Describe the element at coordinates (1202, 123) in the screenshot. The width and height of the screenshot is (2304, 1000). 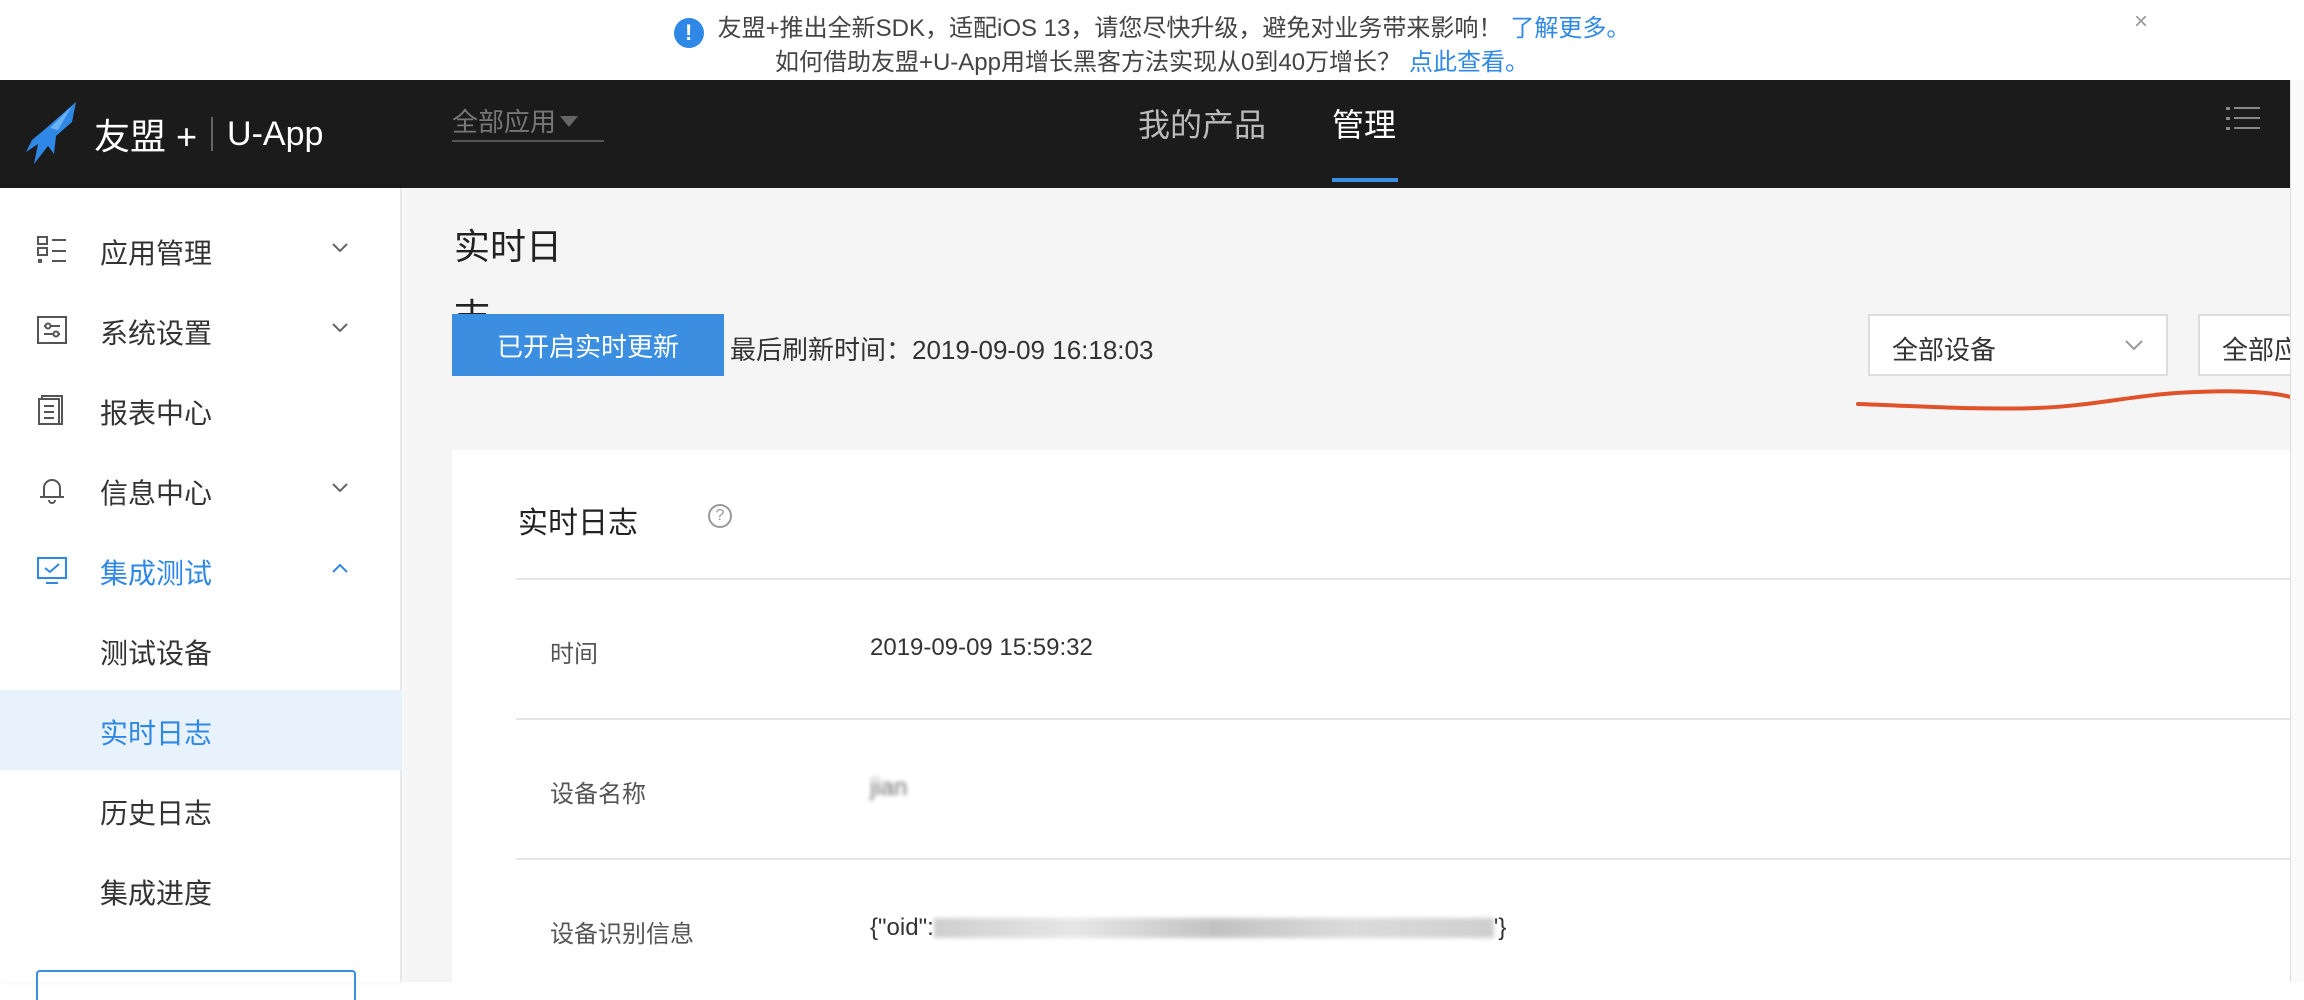
I see `nav-my-products: 我的产品` at that location.